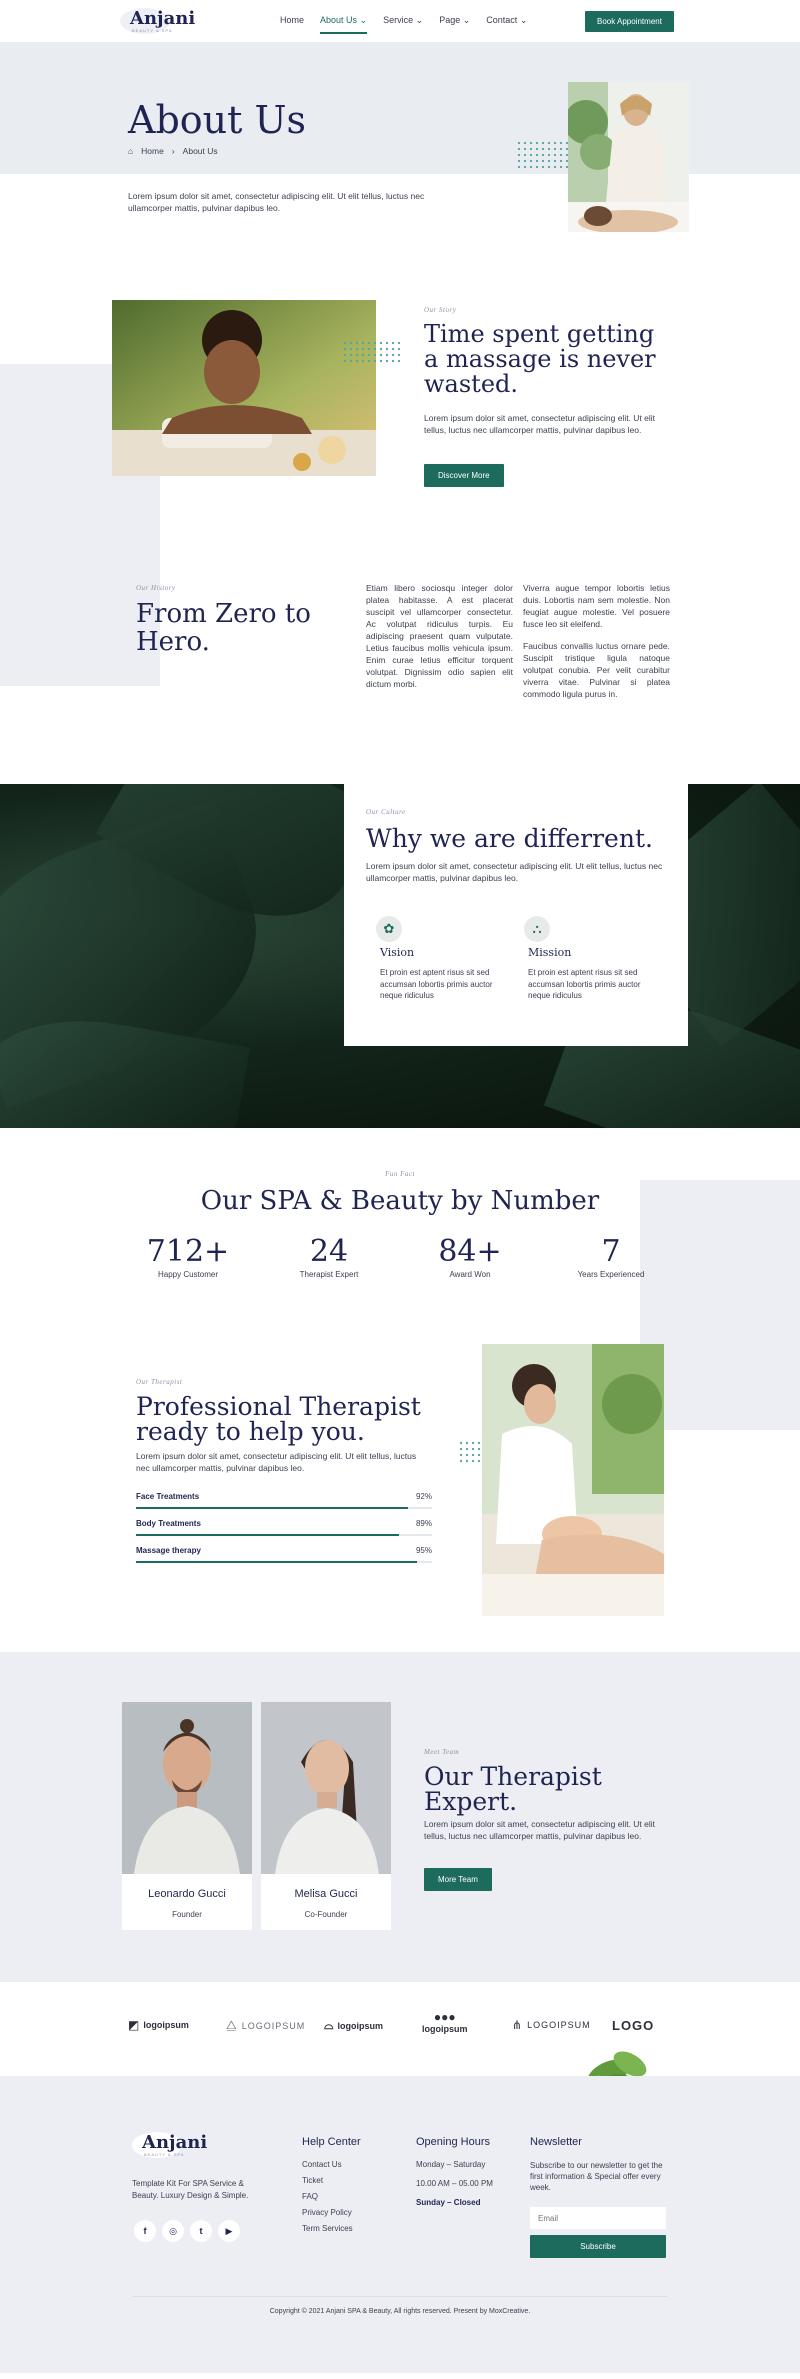 This screenshot has width=800, height=2379. What do you see at coordinates (389, 929) in the screenshot?
I see `lotus-icon: ✿` at bounding box center [389, 929].